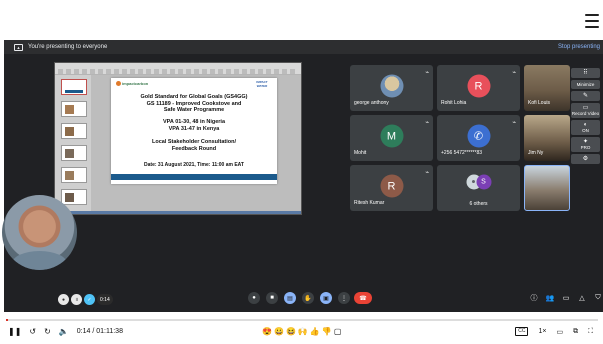 This screenshot has height=344, width=603. I want to click on people-button: 👥, so click(550, 298).